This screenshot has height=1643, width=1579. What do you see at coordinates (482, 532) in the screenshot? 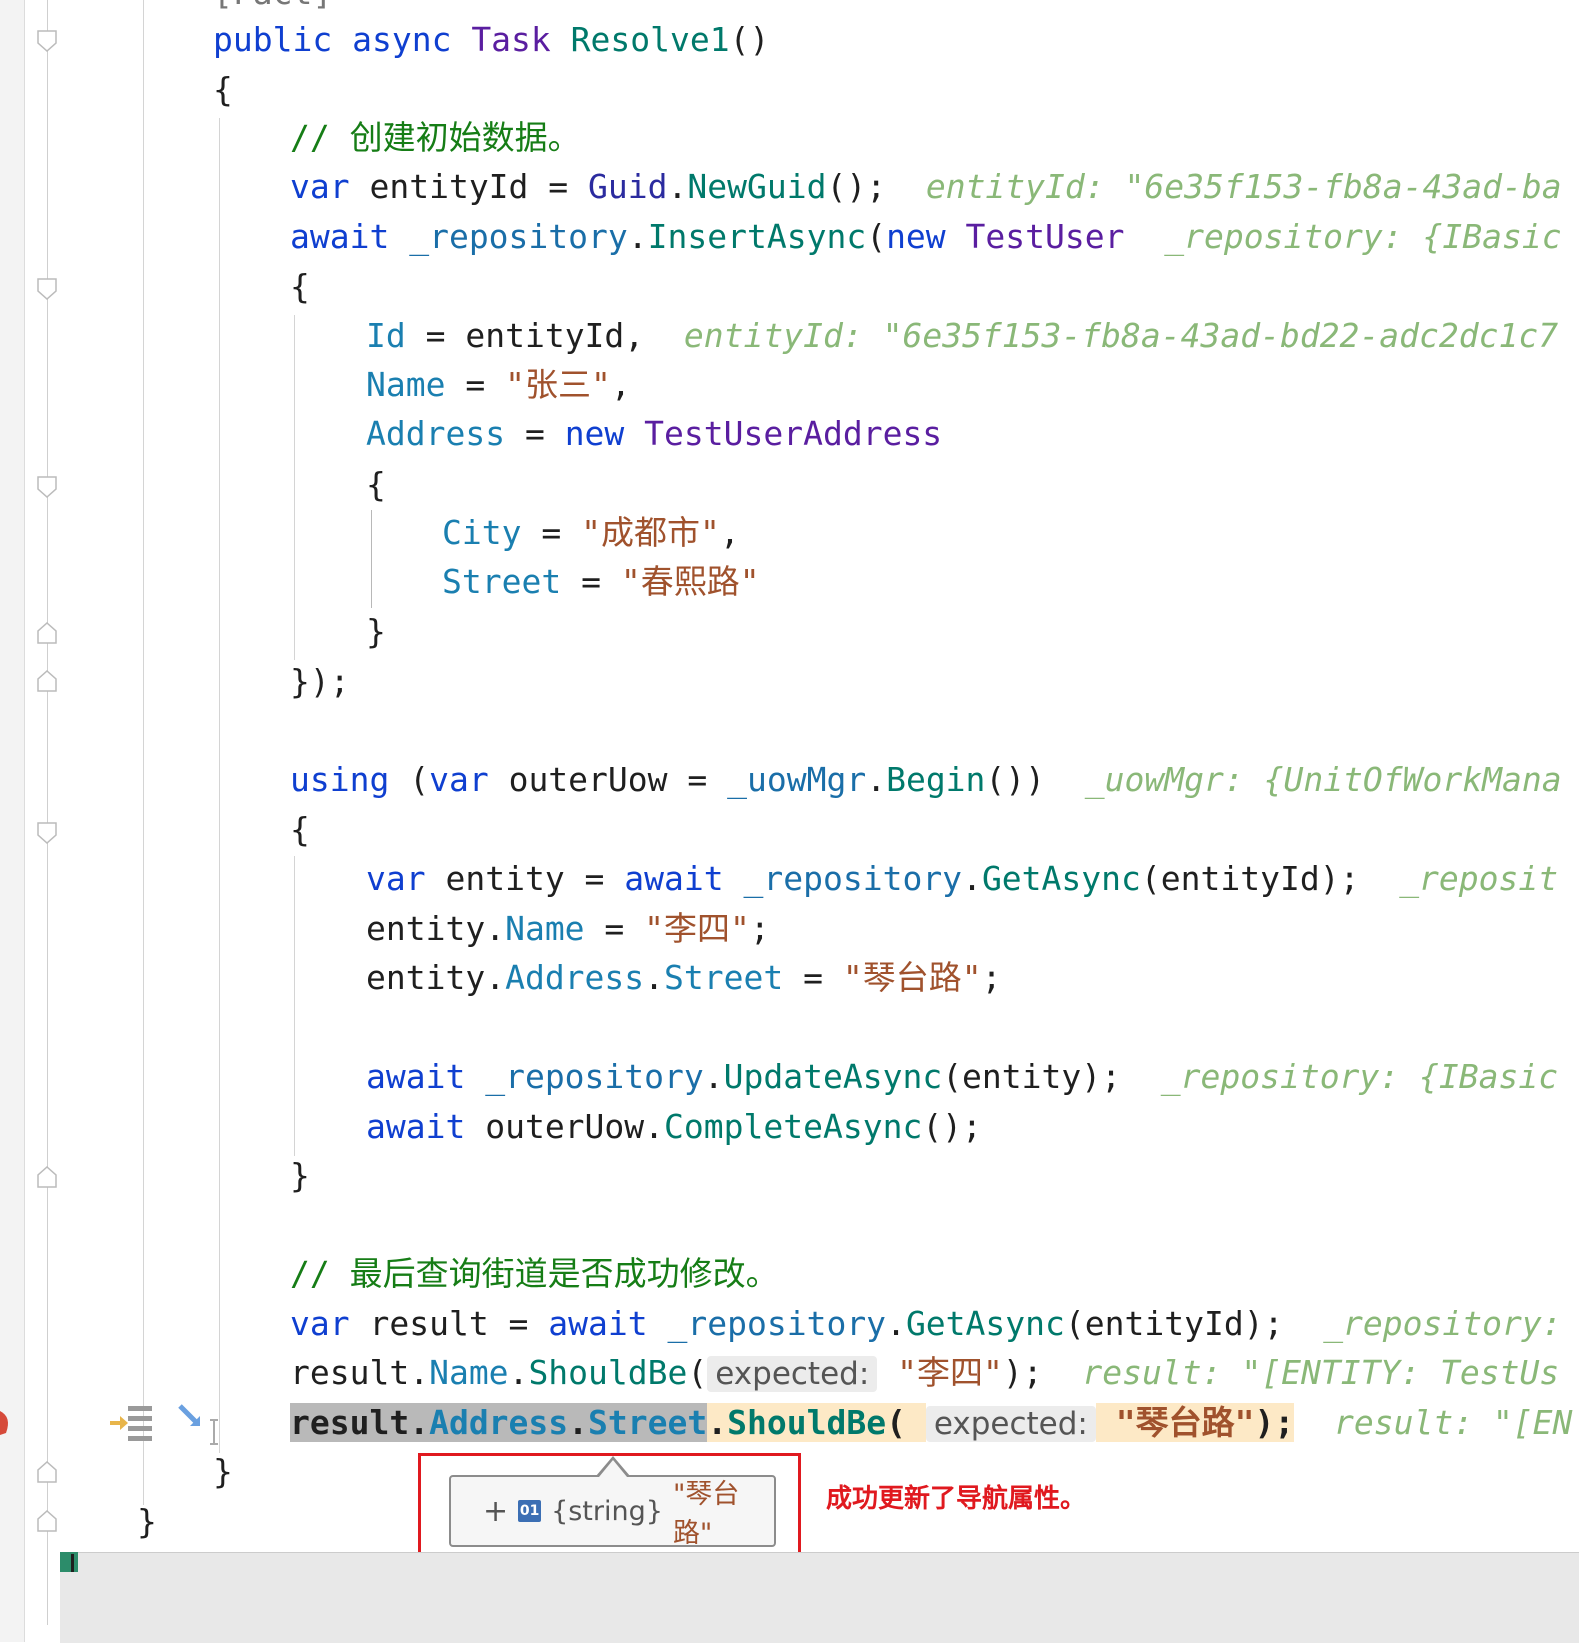
I see `property-city: City` at bounding box center [482, 532].